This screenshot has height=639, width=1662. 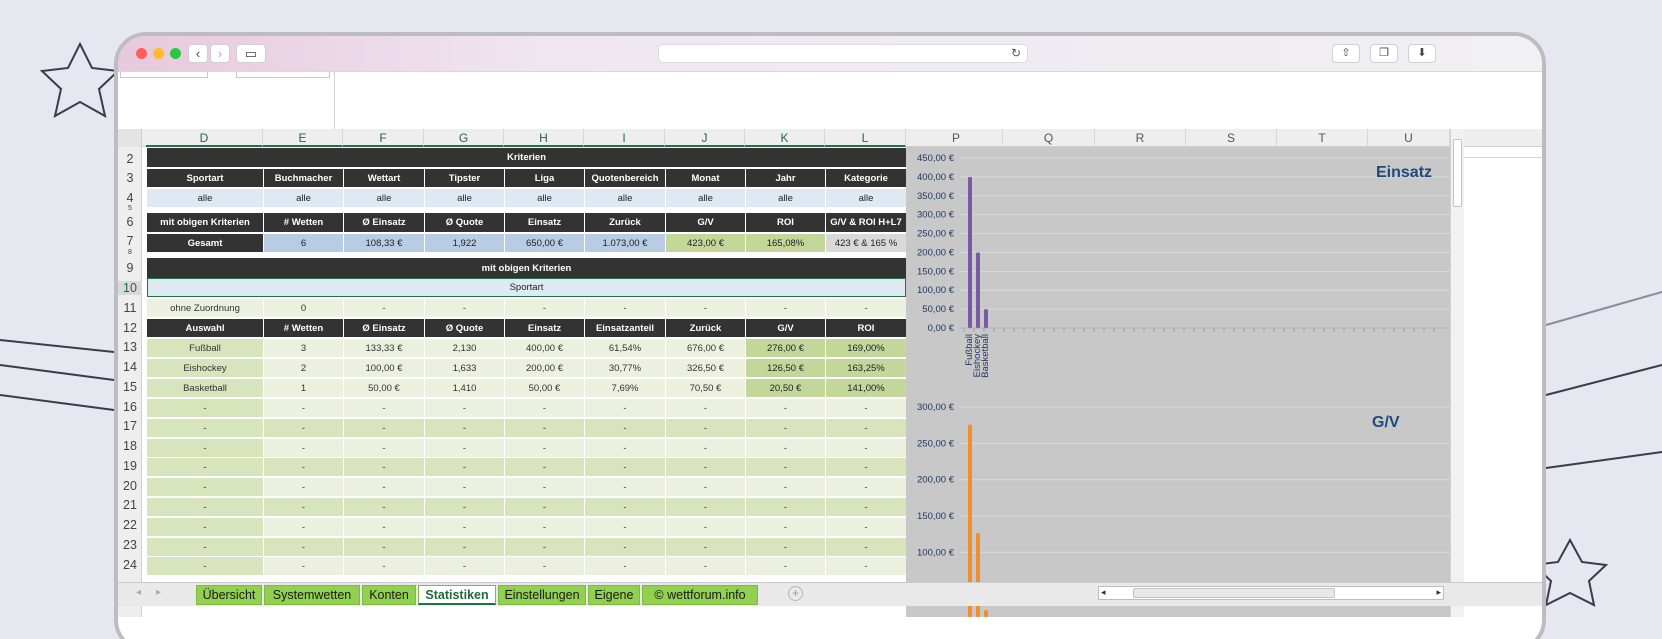 What do you see at coordinates (700, 595) in the screenshot?
I see `tab-wettforum: © wettforum.info` at bounding box center [700, 595].